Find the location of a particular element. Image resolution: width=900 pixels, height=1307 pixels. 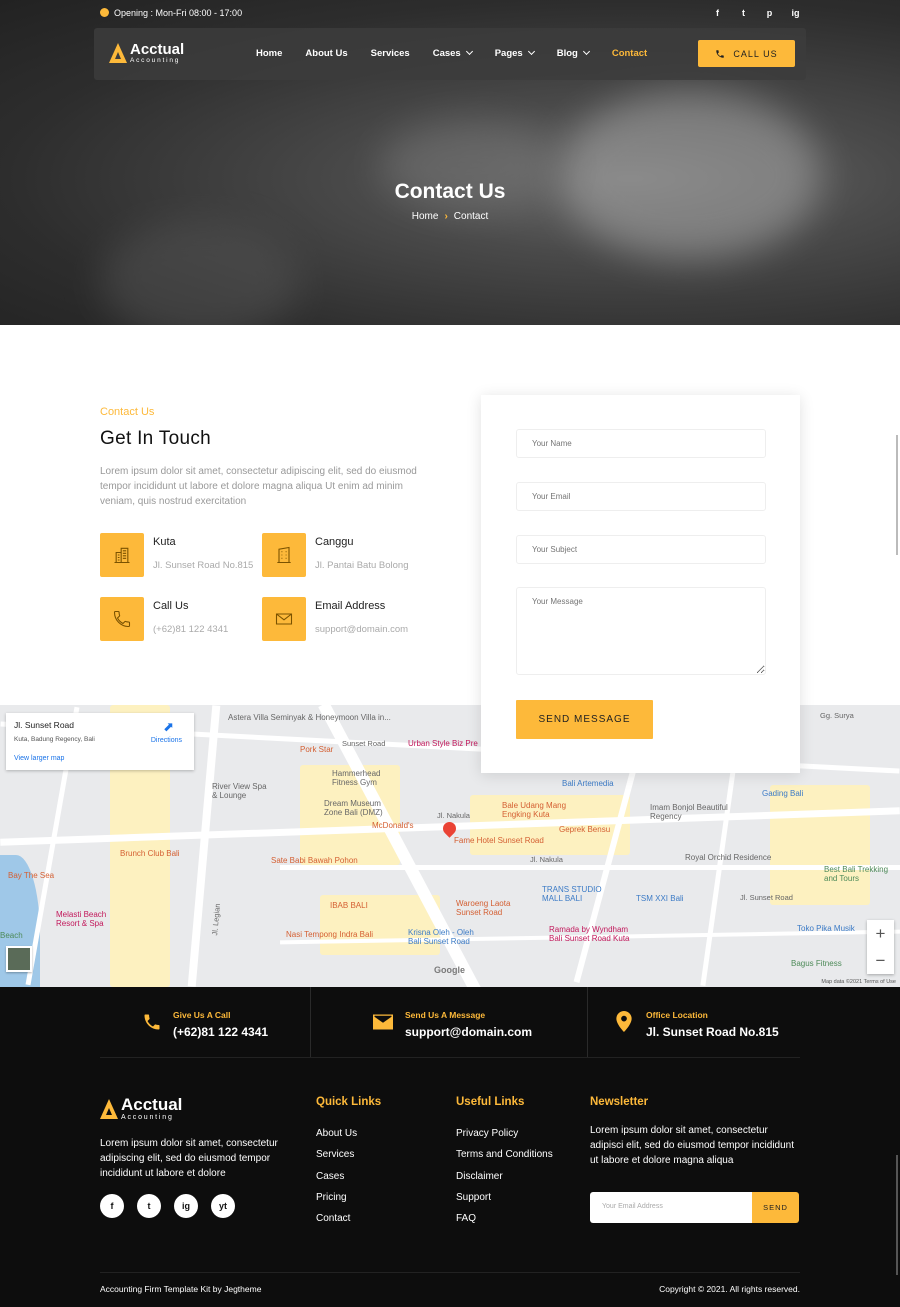

map-label: Jl. Legian is located at coordinates (216, 919).